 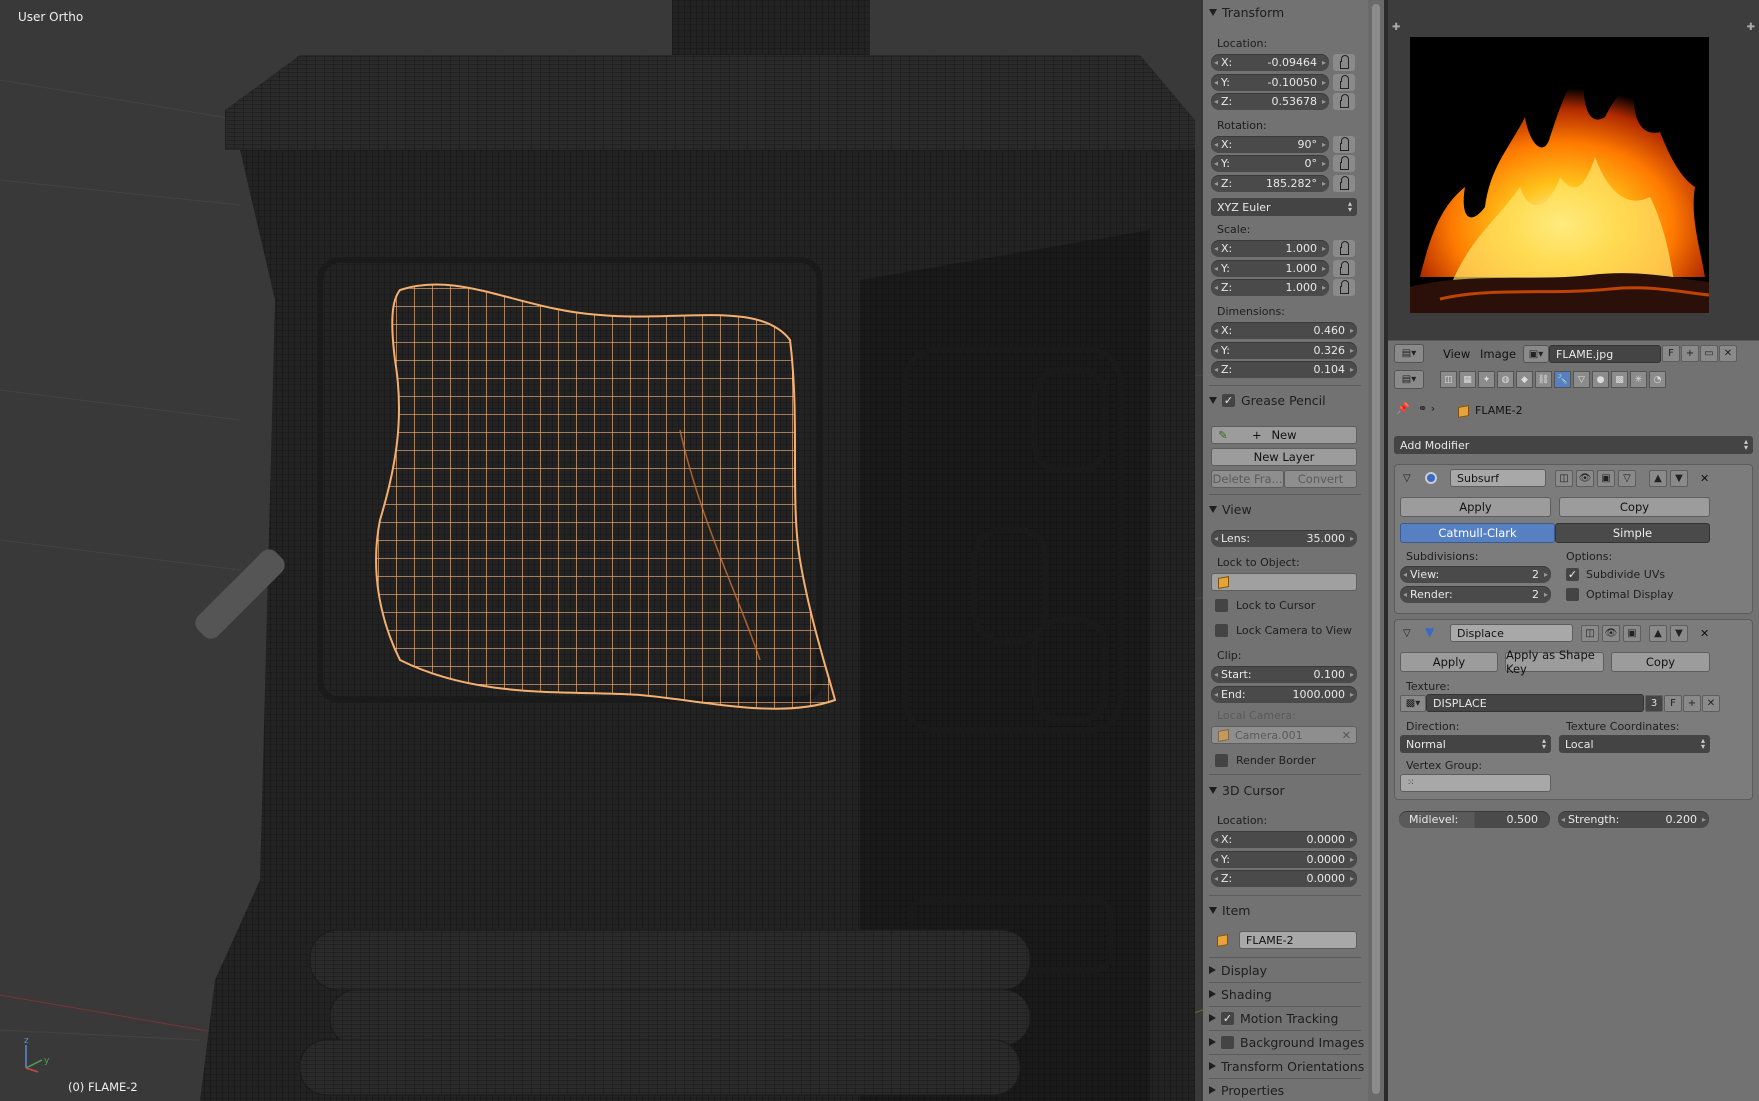 I want to click on lens-field: ◂ Lens: 35.000 ▸, so click(x=1284, y=538).